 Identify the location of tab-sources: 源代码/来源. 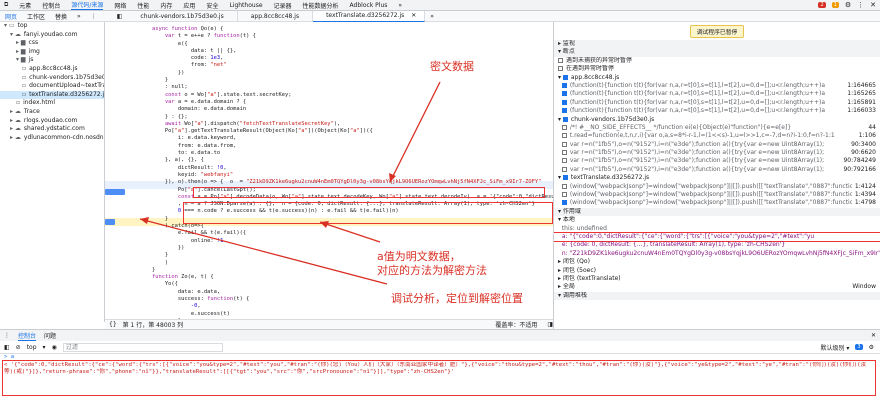
(87, 5).